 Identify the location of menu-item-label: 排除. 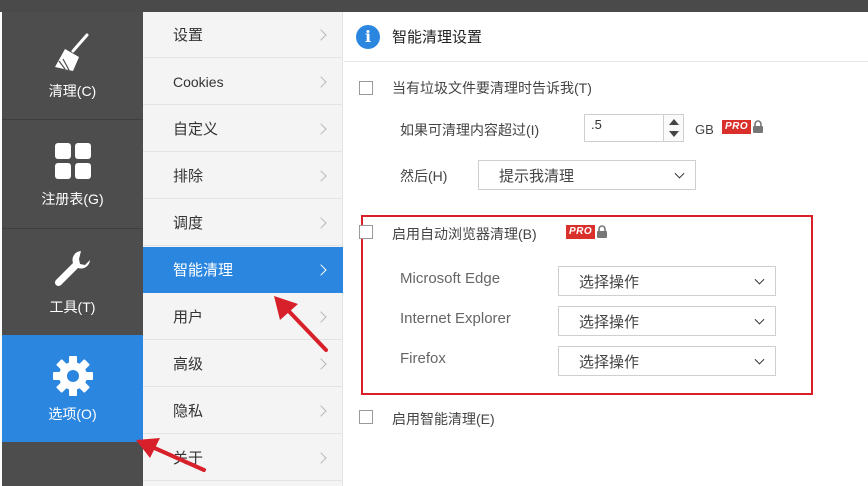
(188, 176).